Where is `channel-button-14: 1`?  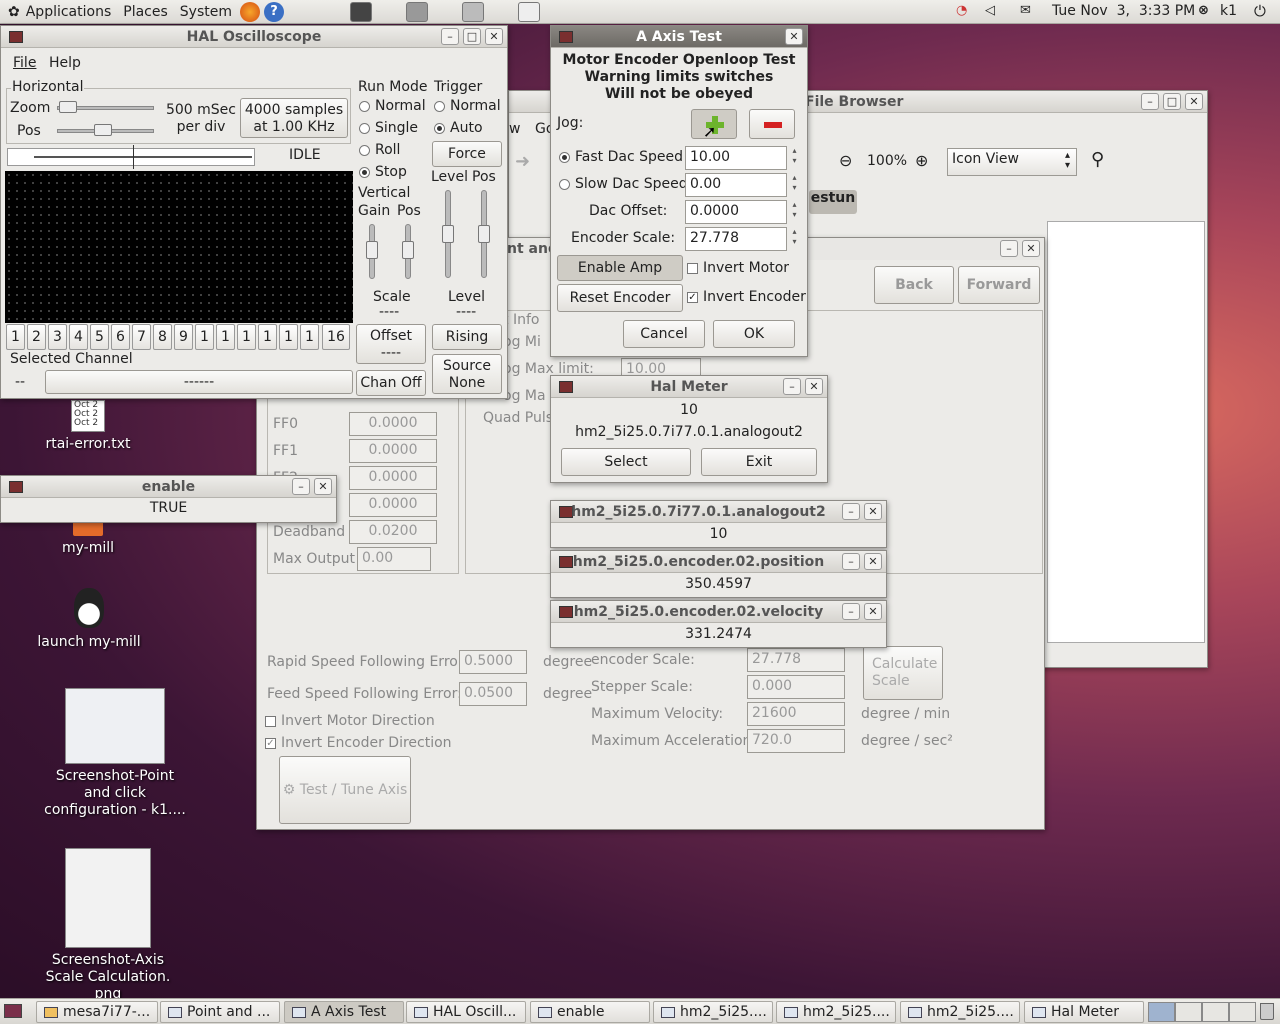
channel-button-14: 1 is located at coordinates (288, 337).